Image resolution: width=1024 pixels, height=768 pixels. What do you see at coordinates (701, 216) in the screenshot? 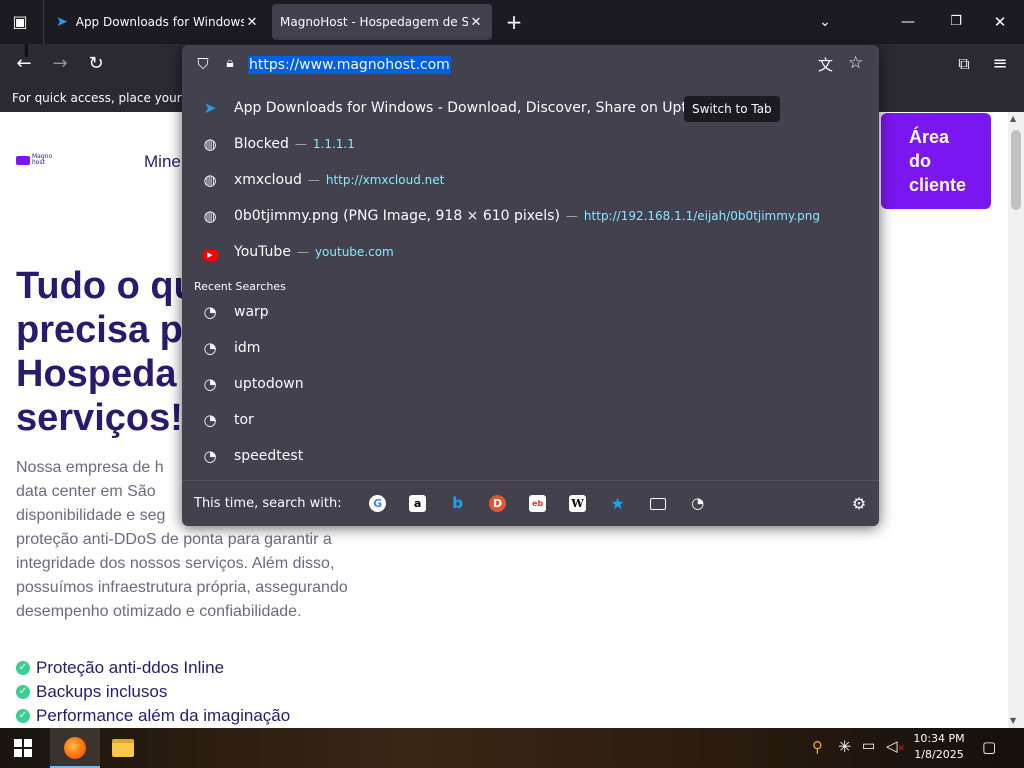
I see `suggestion-url: http://192.168.1.1/eijah/0b0tjimmy.png` at bounding box center [701, 216].